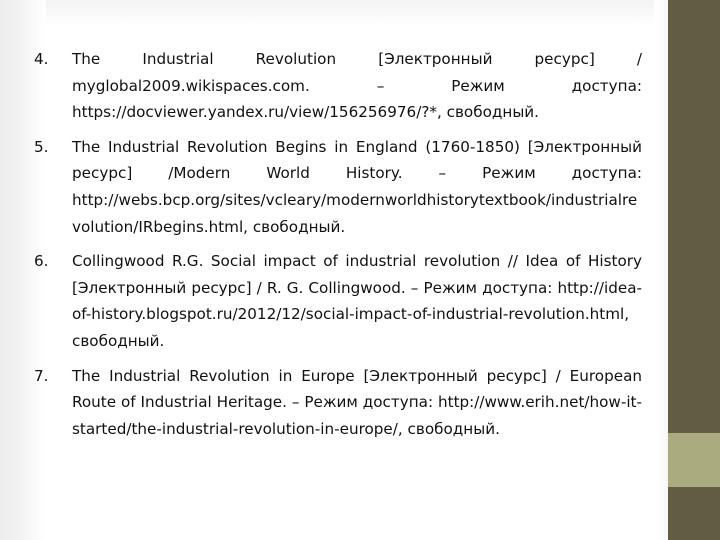 The width and height of the screenshot is (720, 540). I want to click on list-item-marker: 7., so click(41, 375).